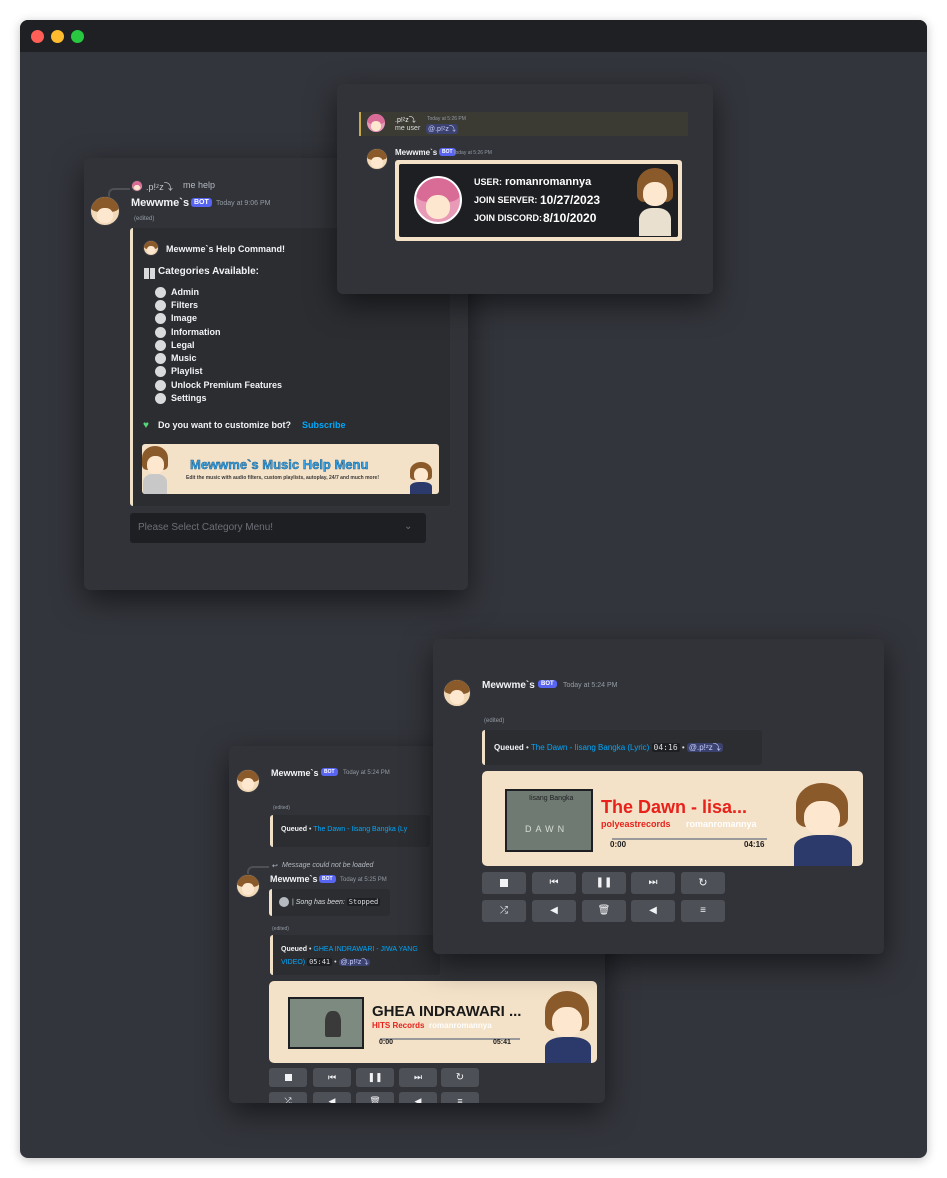 Image resolution: width=947 pixels, height=1178 pixels. I want to click on trash-icon: 🗑, so click(604, 910).